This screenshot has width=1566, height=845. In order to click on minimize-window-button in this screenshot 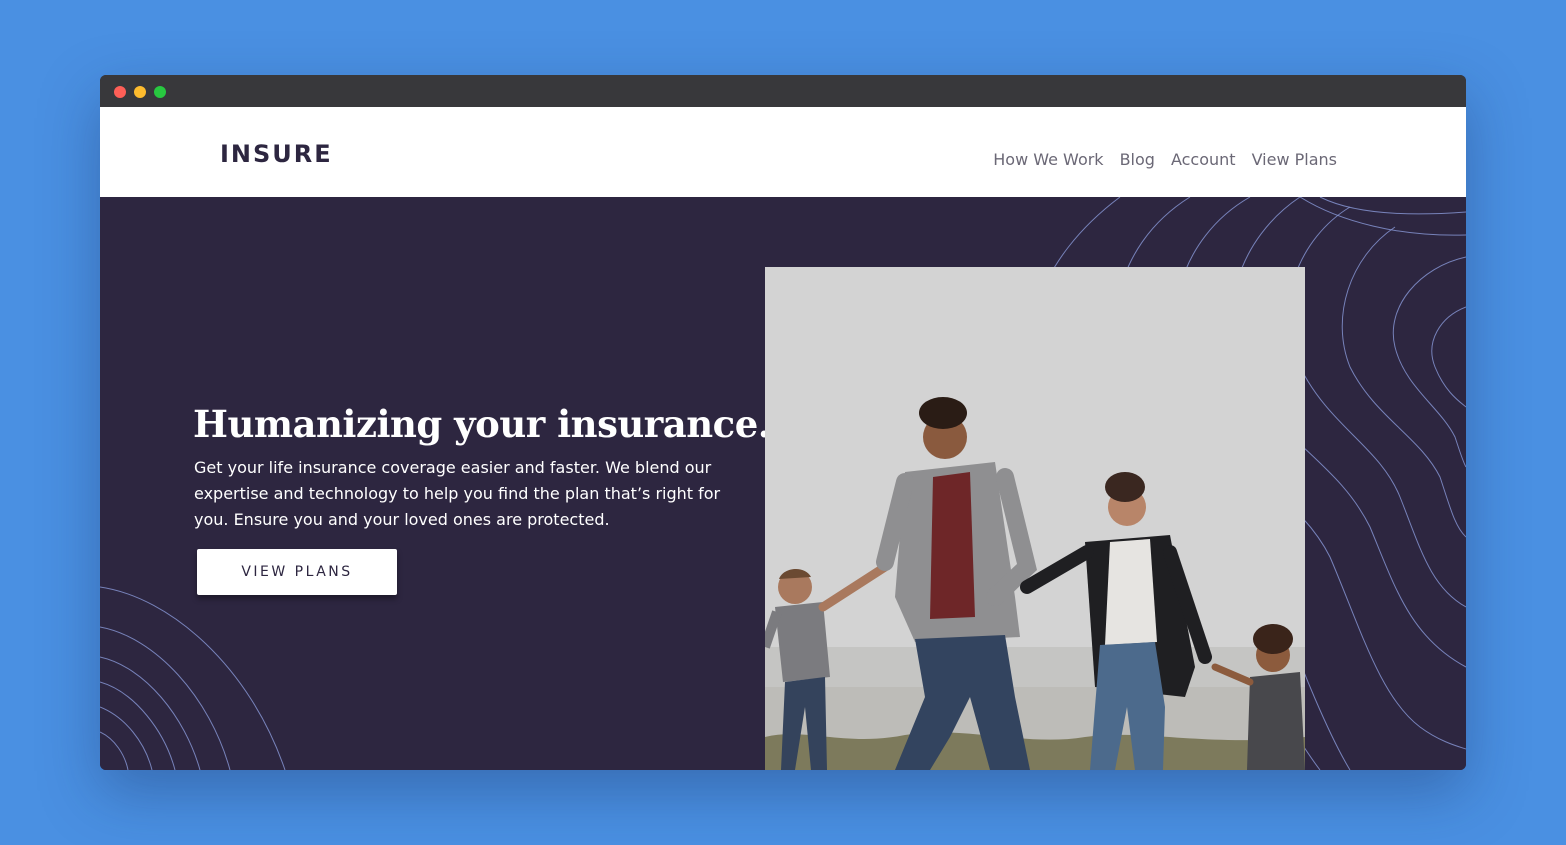, I will do `click(140, 92)`.